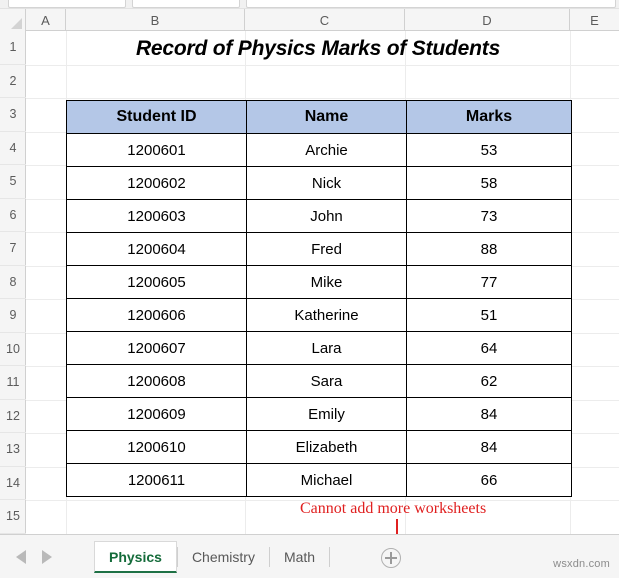  What do you see at coordinates (156, 282) in the screenshot?
I see `student-id-cell: 1200605` at bounding box center [156, 282].